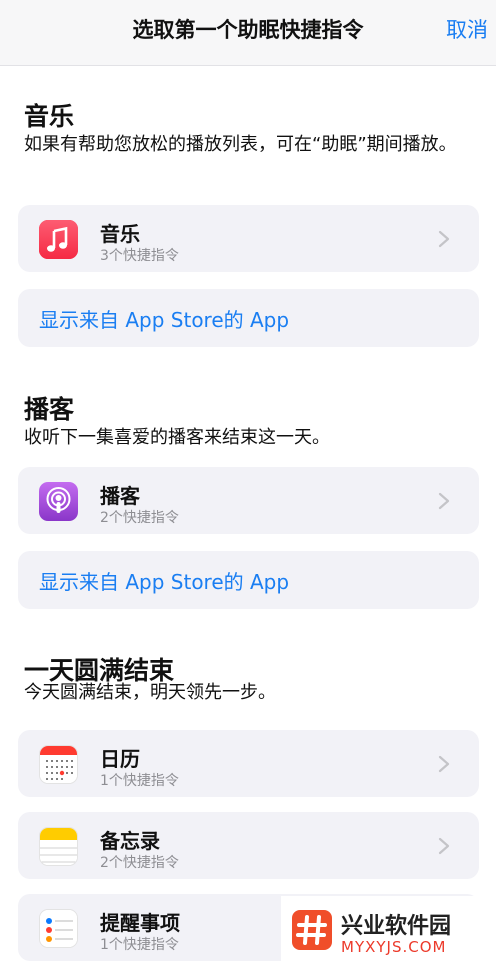 This screenshot has width=496, height=969. What do you see at coordinates (394, 947) in the screenshot?
I see `watermark-url: MYXYJS.COM` at bounding box center [394, 947].